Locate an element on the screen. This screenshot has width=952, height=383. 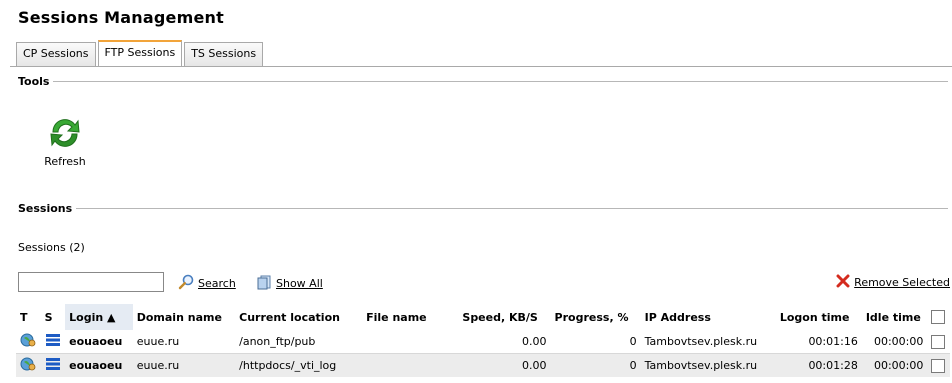
column-header-logon: Logon time is located at coordinates (818, 317).